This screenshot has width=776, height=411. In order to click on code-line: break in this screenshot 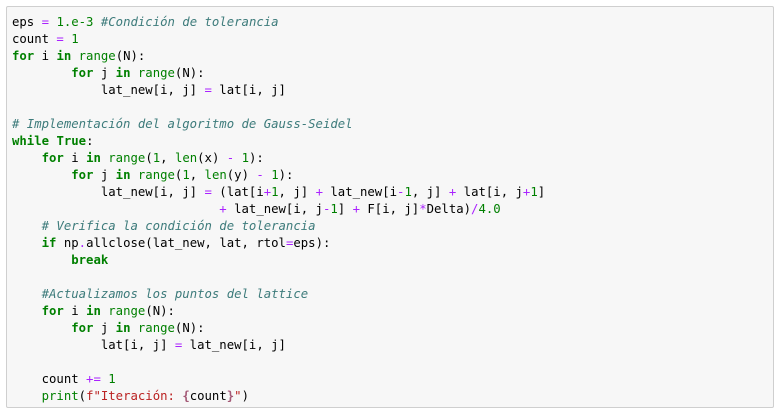, I will do `click(392, 260)`.